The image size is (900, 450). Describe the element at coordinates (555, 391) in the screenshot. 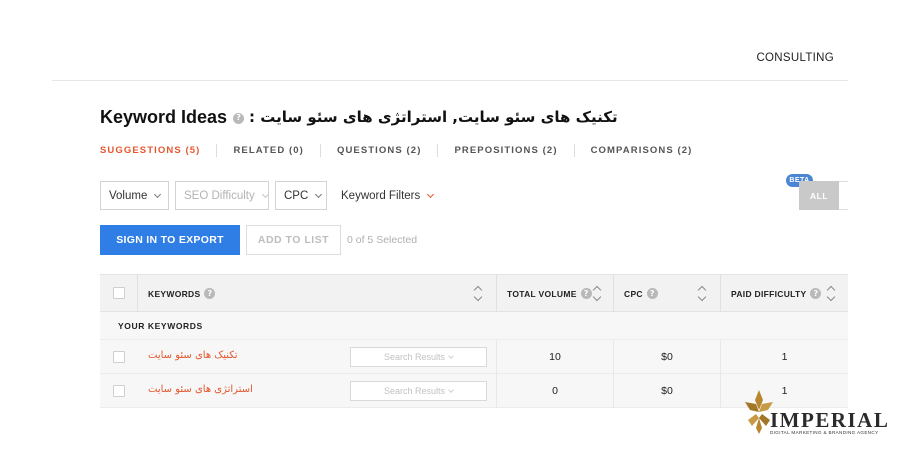

I see `volume-cell: 0` at that location.